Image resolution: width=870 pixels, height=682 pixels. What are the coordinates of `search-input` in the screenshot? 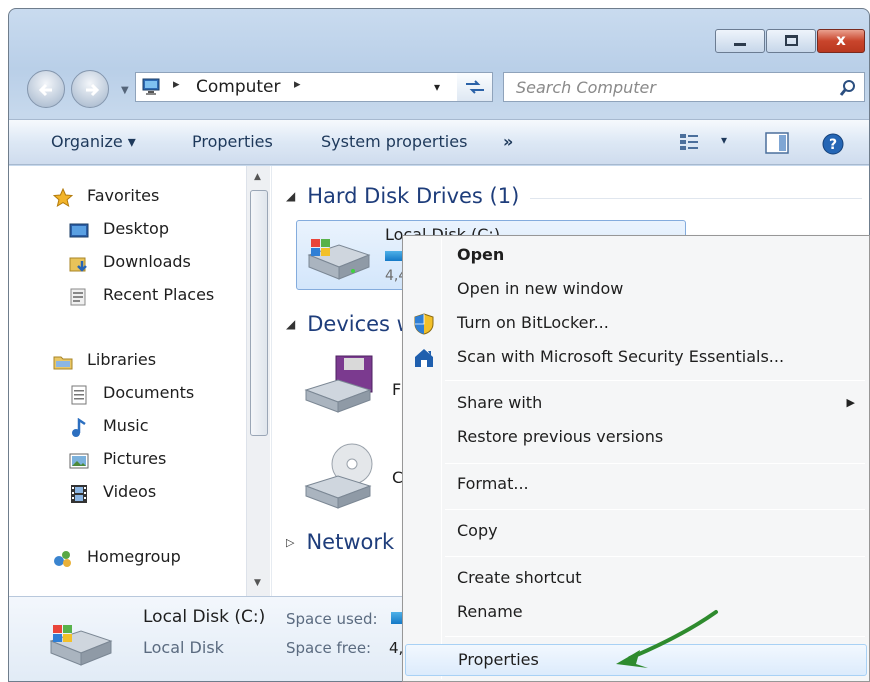 It's located at (664, 87).